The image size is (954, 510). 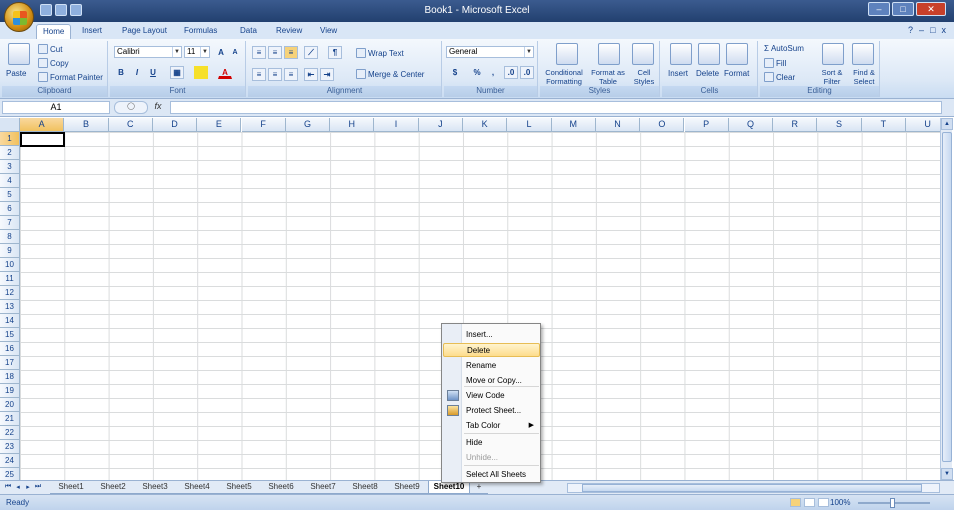 I want to click on underline-button: U, so click(x=153, y=72).